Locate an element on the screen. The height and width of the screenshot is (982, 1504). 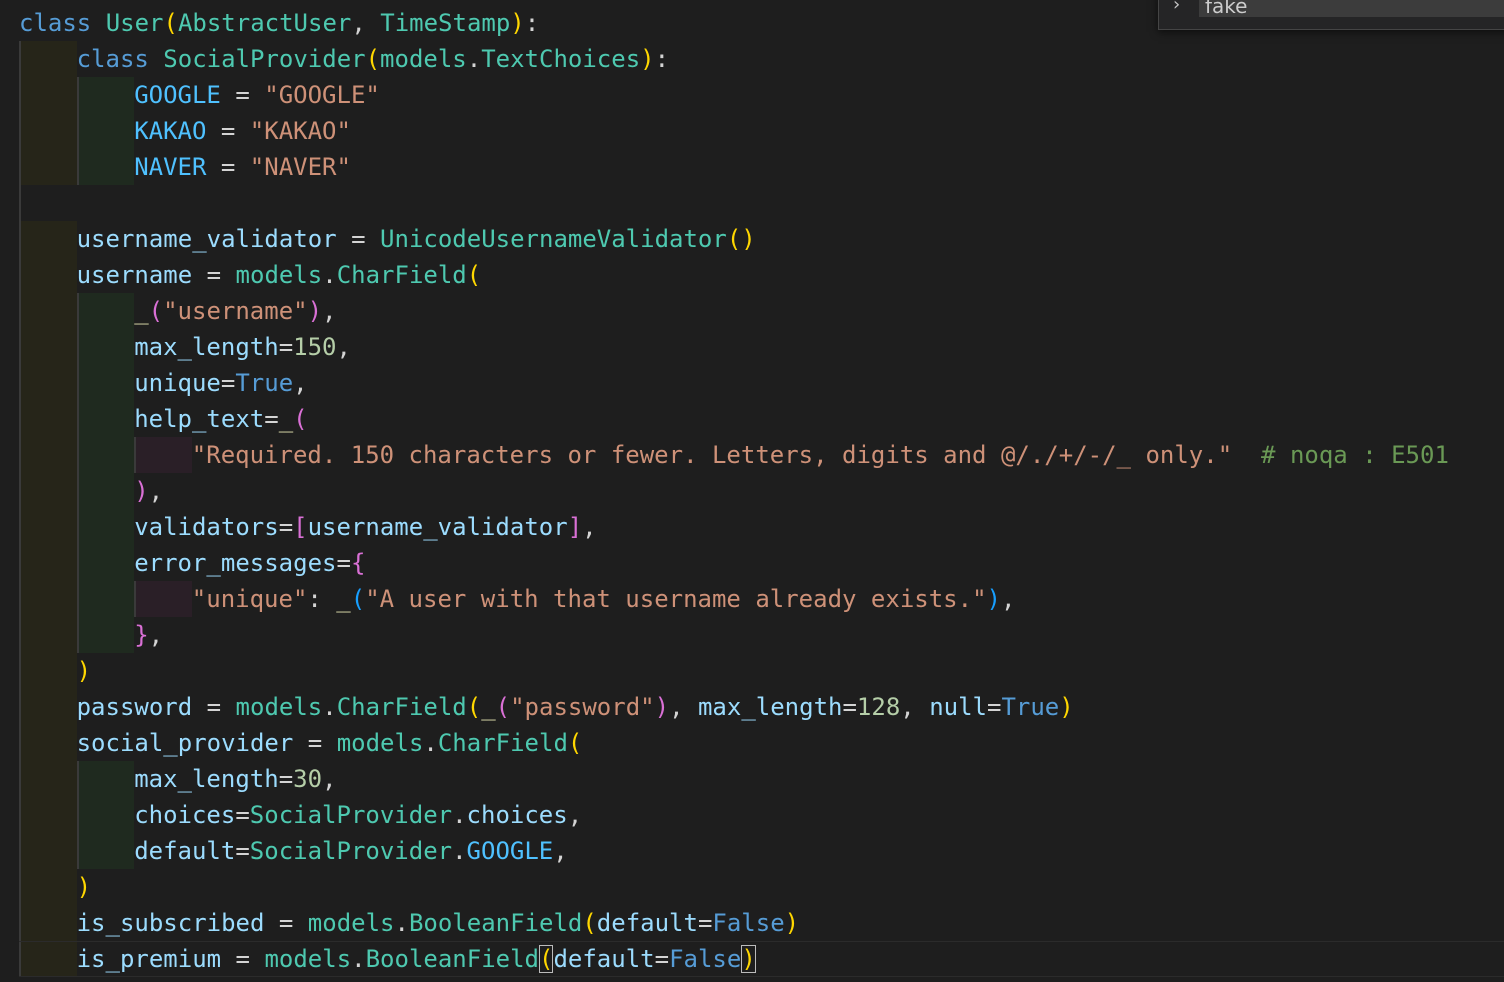
code-line-19: ) is located at coordinates (752, 671).